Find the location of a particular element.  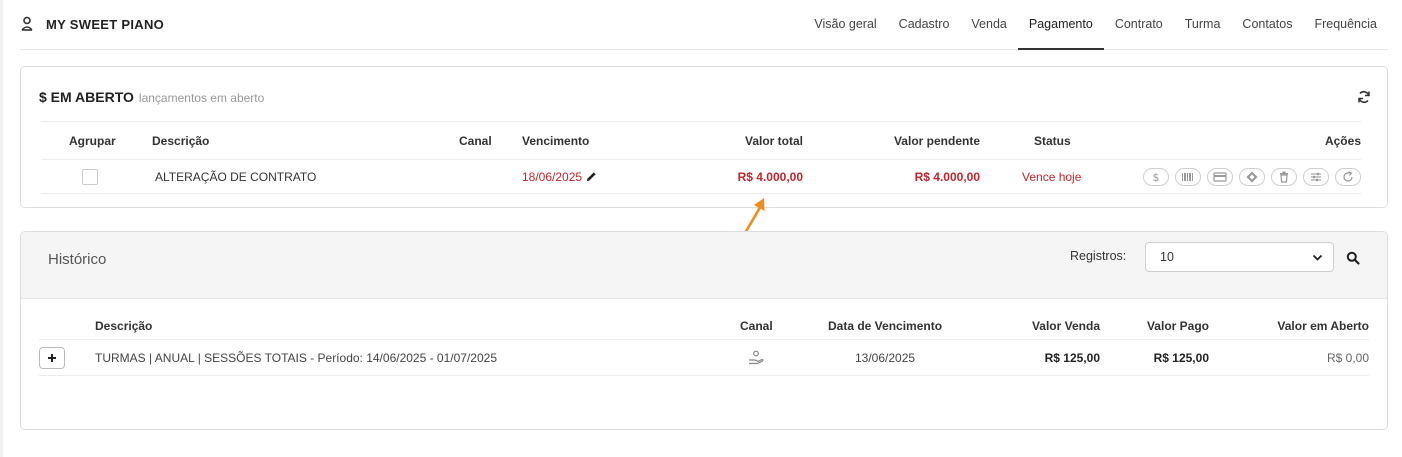

person-icon is located at coordinates (27, 23).